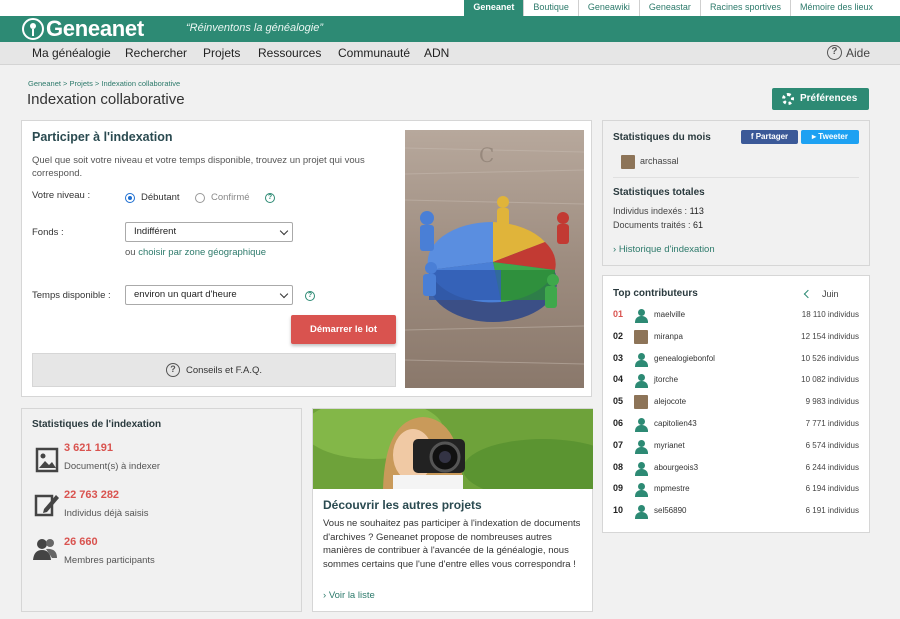 Image resolution: width=900 pixels, height=619 pixels. I want to click on contributor-count: 18 110 individus, so click(830, 314).